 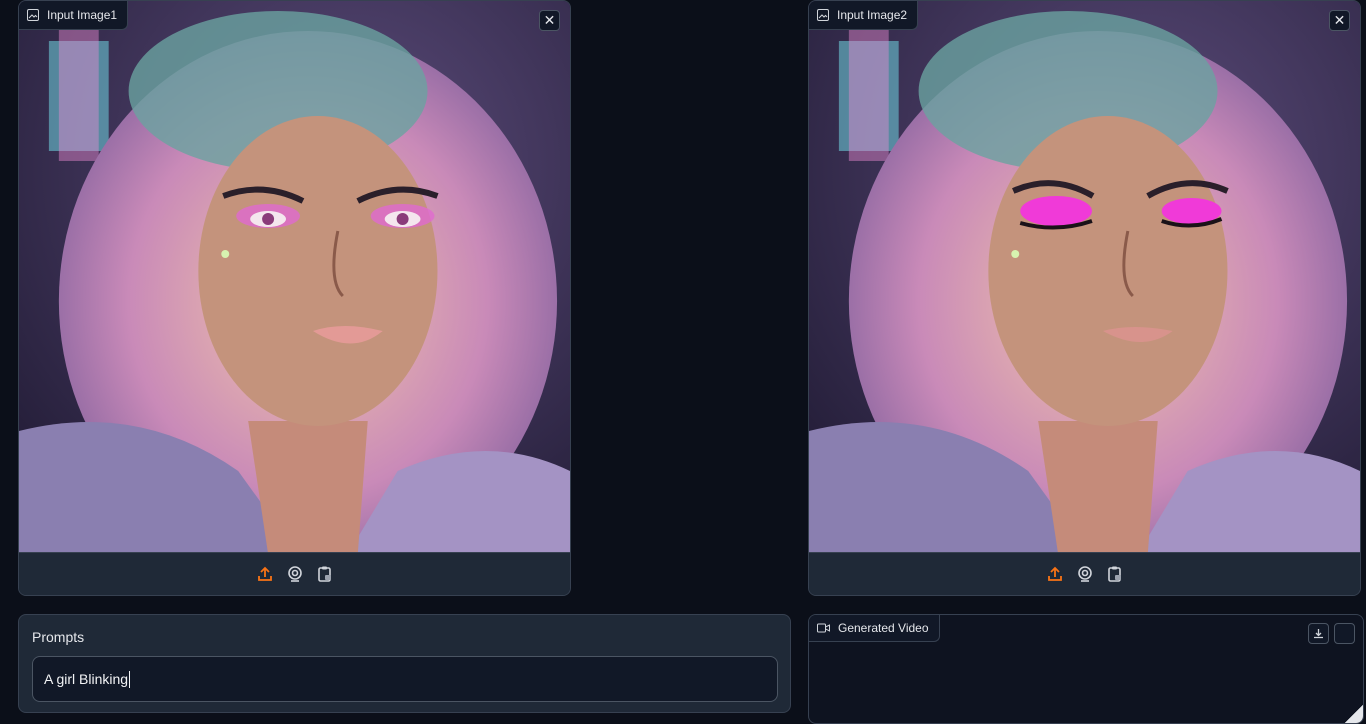 I want to click on video-actions, so click(x=1331, y=633).